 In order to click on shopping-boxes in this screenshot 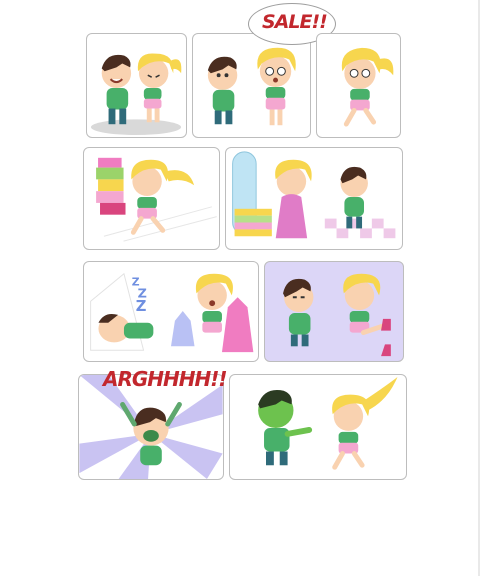, I will do `click(111, 186)`.